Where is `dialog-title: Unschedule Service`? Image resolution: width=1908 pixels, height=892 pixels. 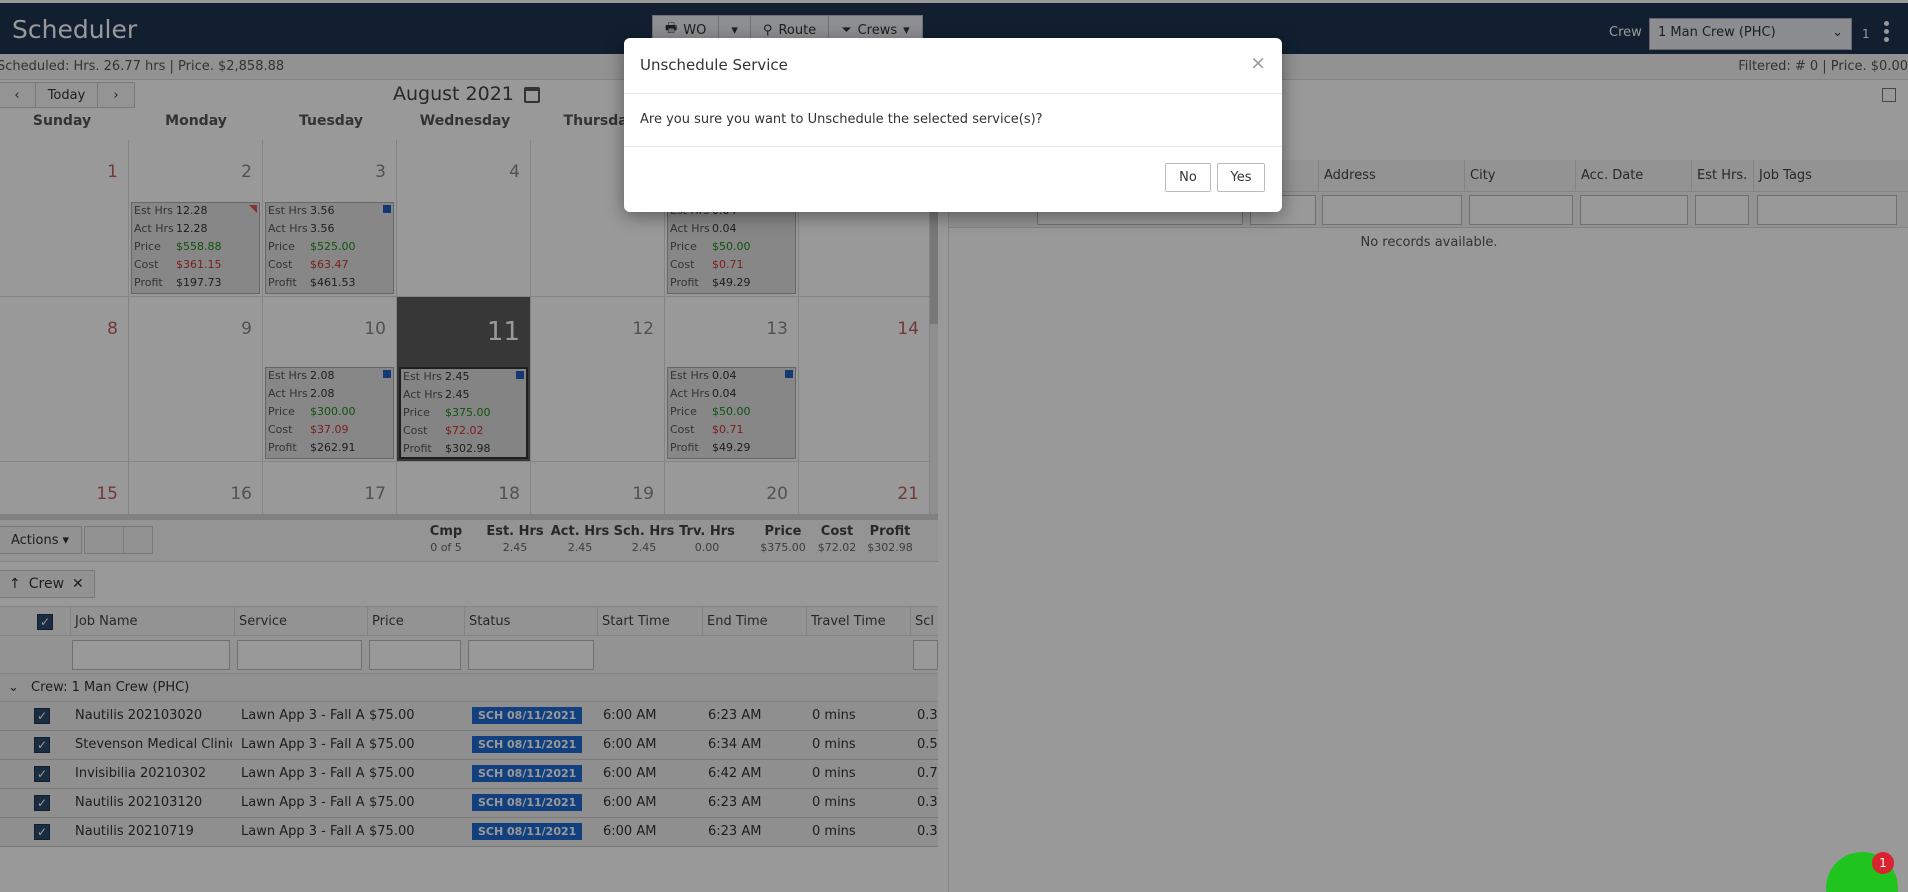
dialog-title: Unschedule Service is located at coordinates (714, 65).